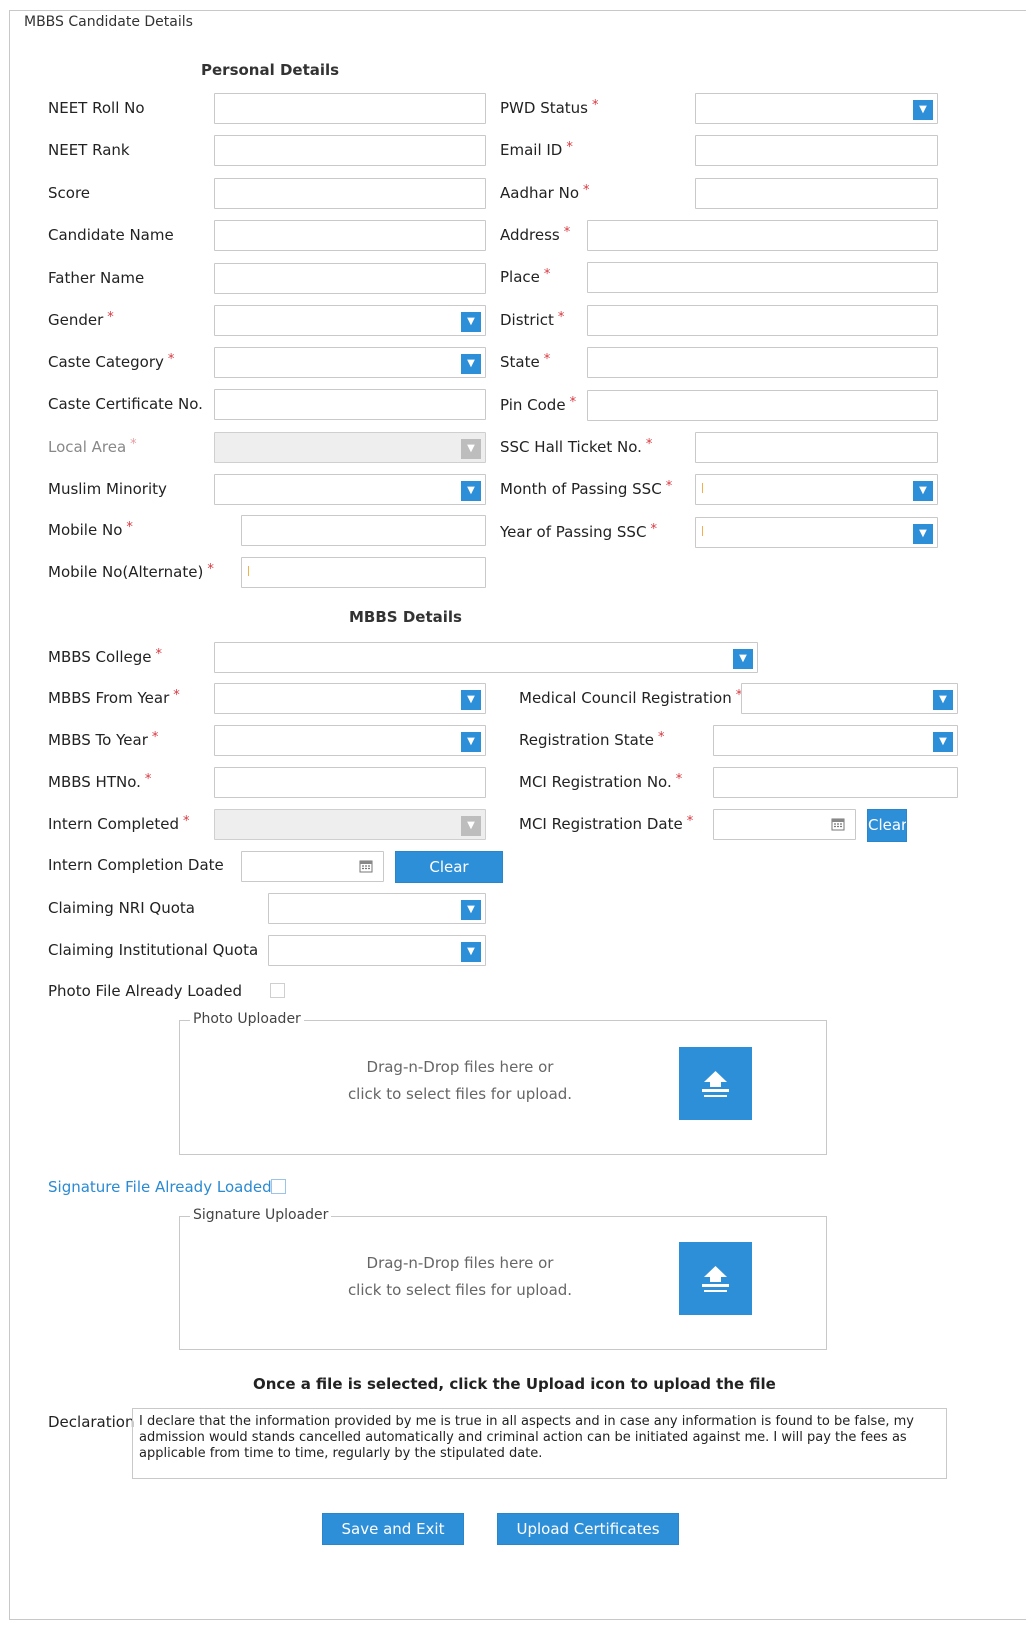  I want to click on form-legend: MBBS Candidate Details, so click(108, 22).